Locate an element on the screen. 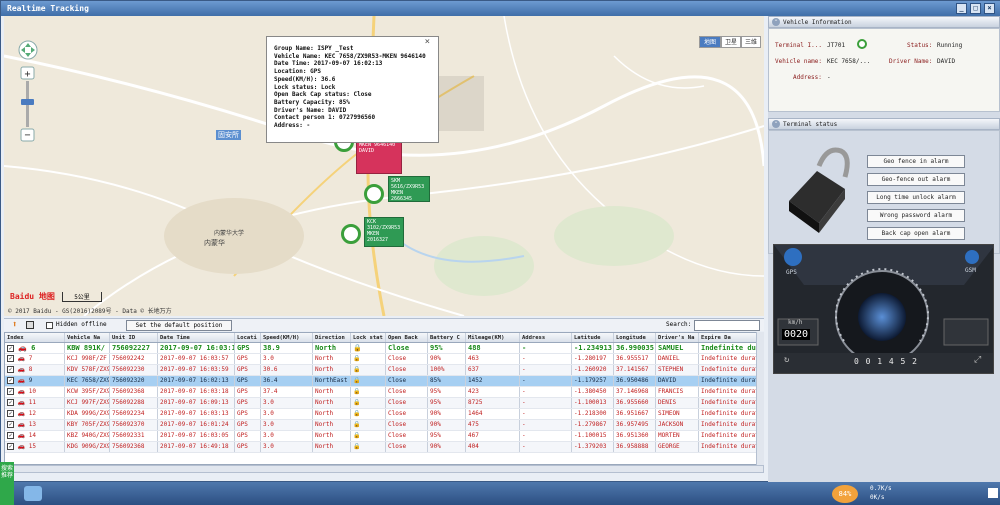 The image size is (1000, 505). map-type-satellite: 卫星 is located at coordinates (731, 42).